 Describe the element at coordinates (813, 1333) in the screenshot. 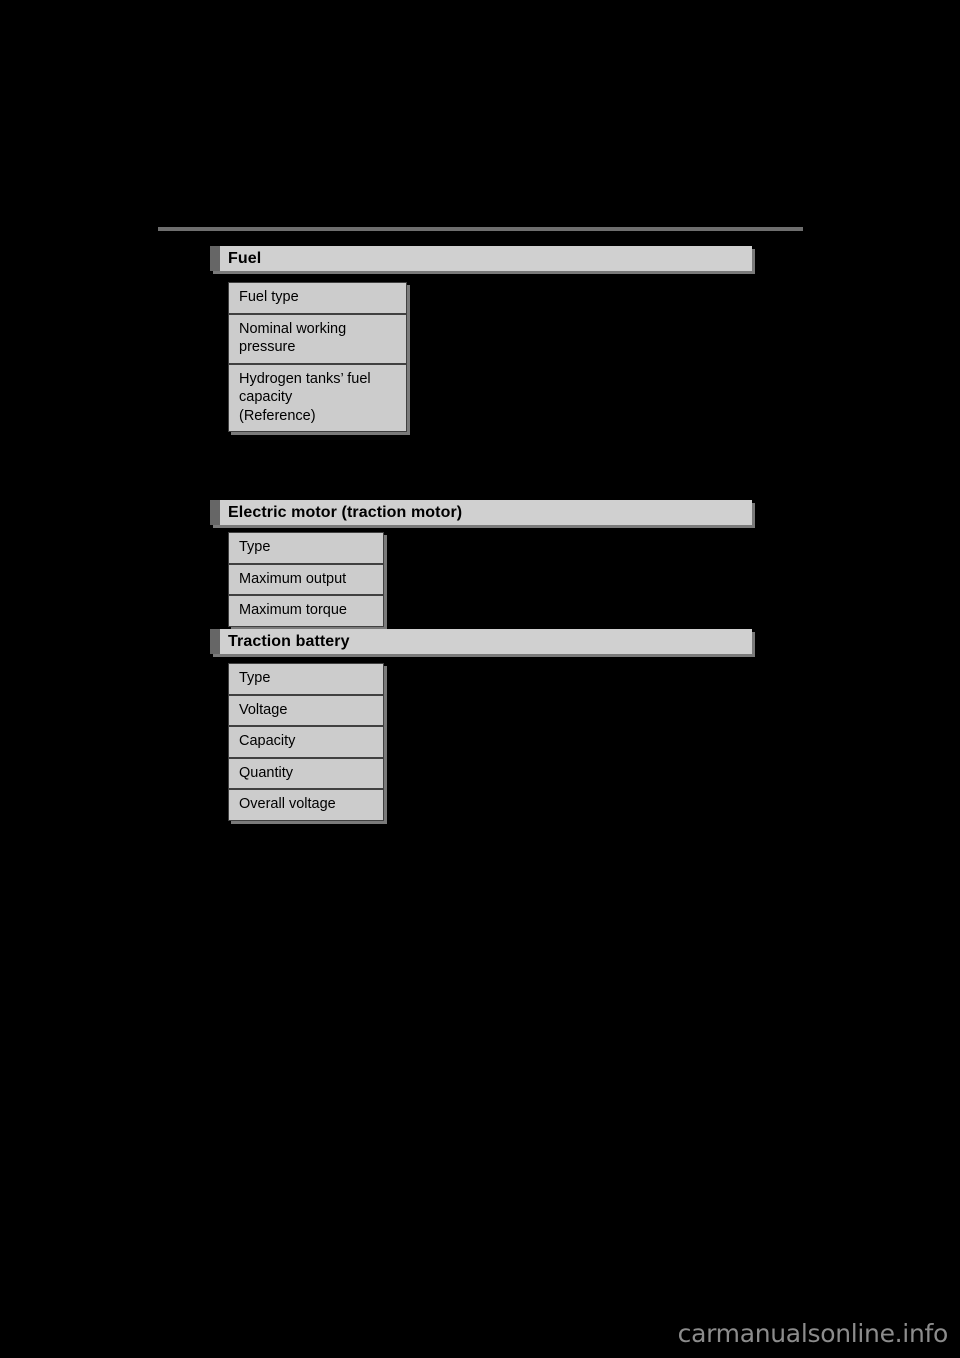

I see `site-watermark: carmanualsonline.info` at that location.